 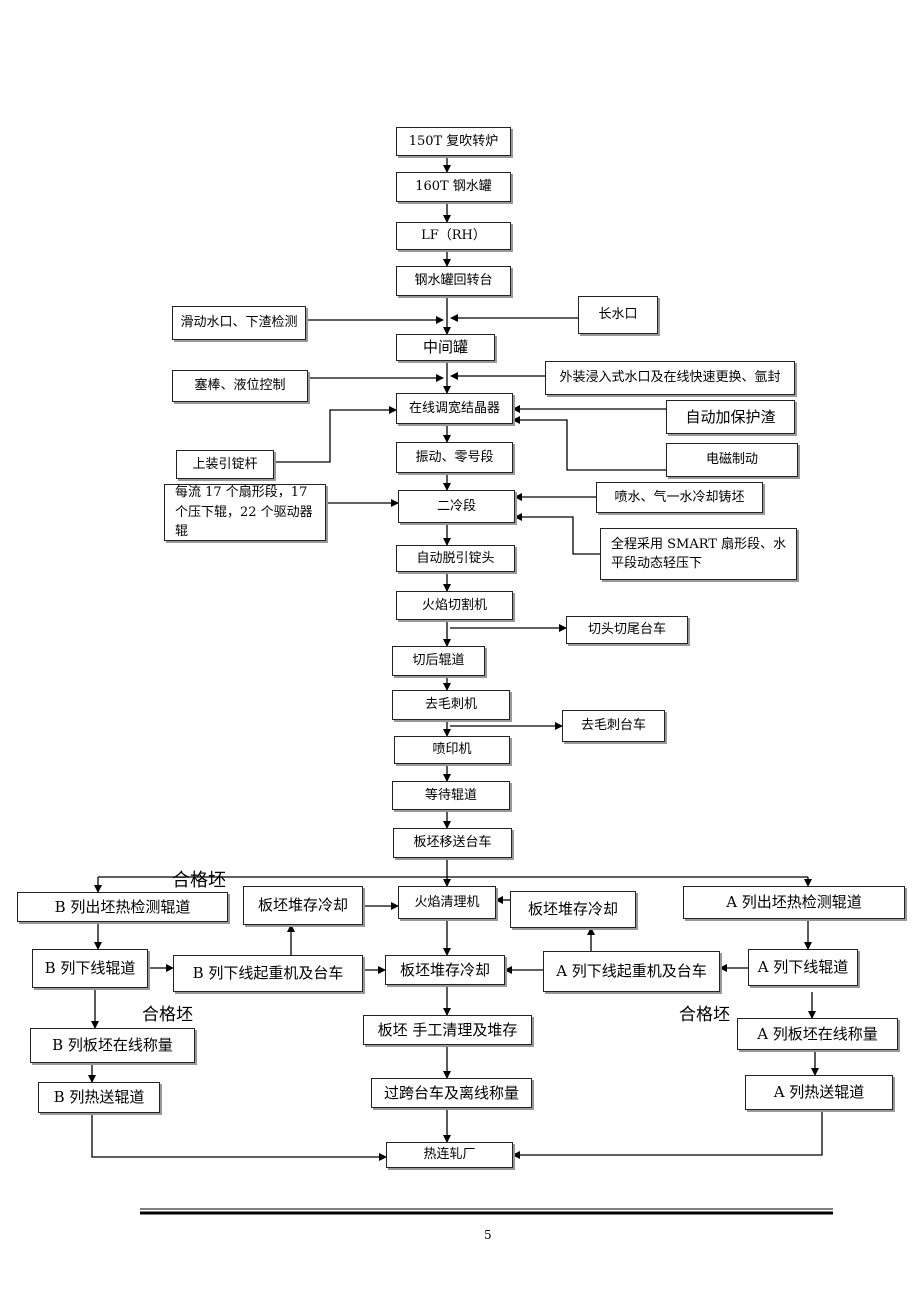 I want to click on node-sen: 外装浸入式水口及在线快速更换、氩封, so click(x=670, y=378).